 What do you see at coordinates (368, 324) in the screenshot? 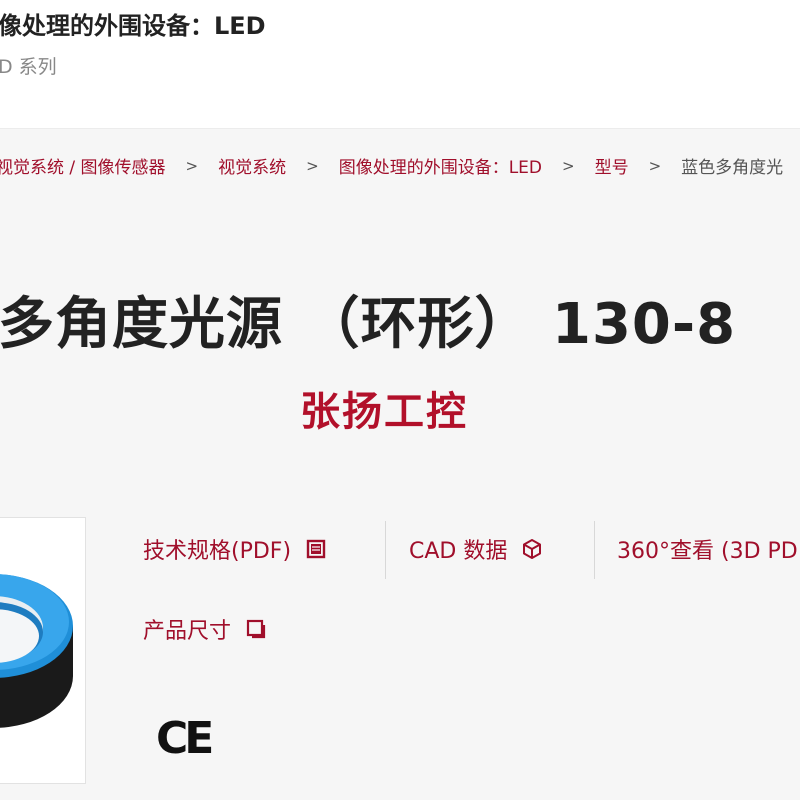
I see `product-title: 多角度光源 （环形） 130-8` at bounding box center [368, 324].